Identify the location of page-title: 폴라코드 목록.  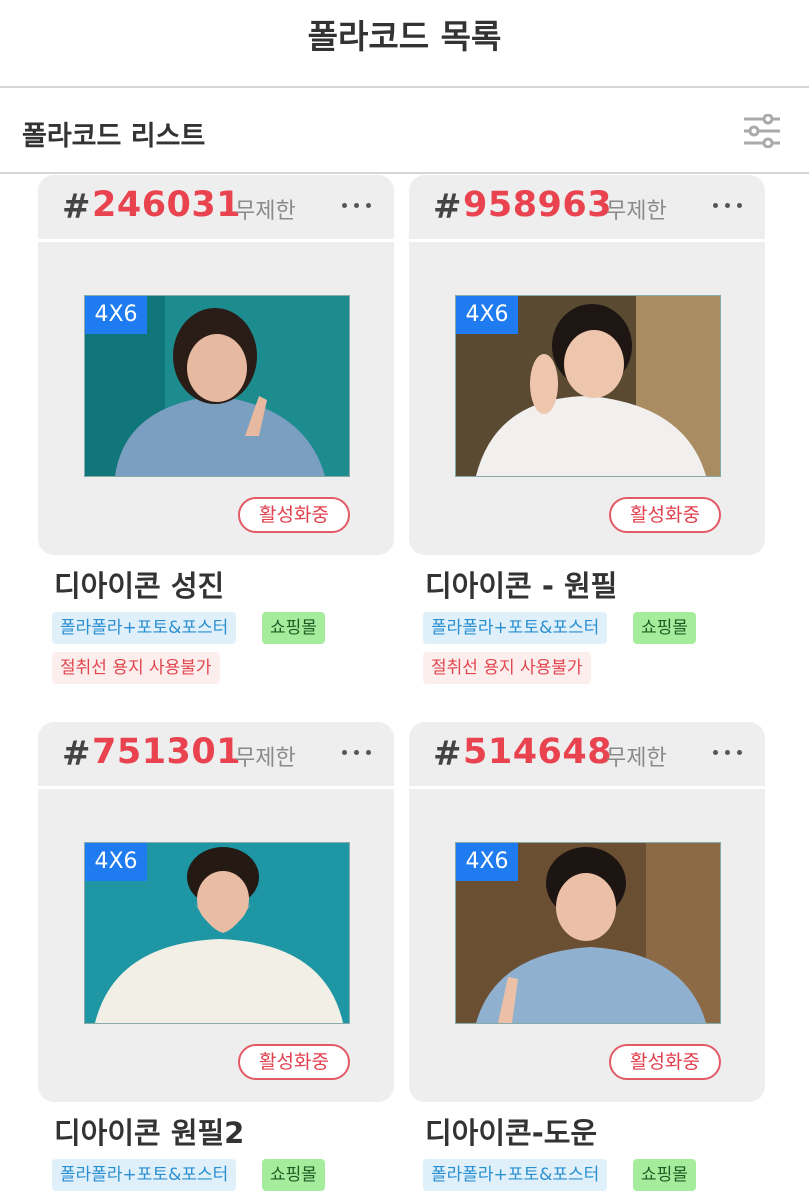
(404, 36).